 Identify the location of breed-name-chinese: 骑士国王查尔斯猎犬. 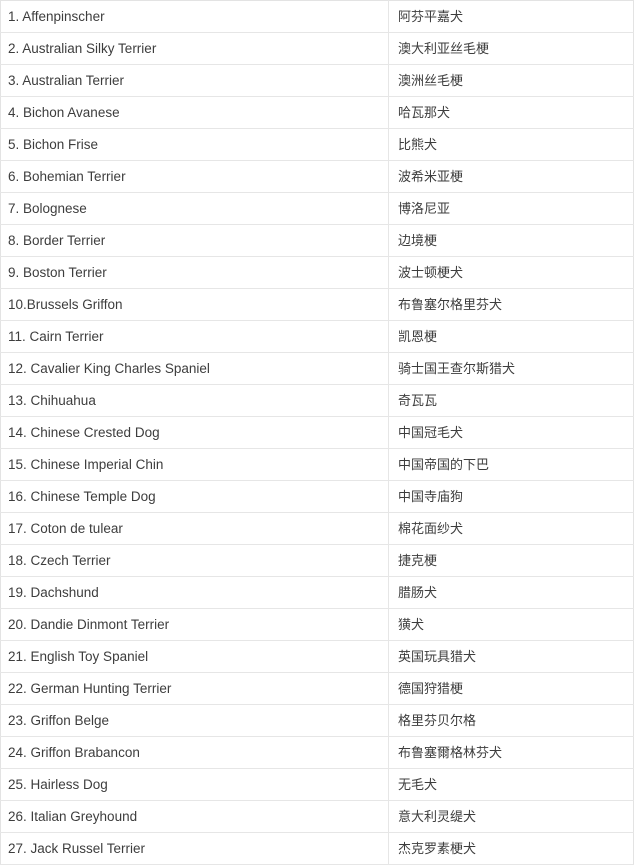
(511, 368).